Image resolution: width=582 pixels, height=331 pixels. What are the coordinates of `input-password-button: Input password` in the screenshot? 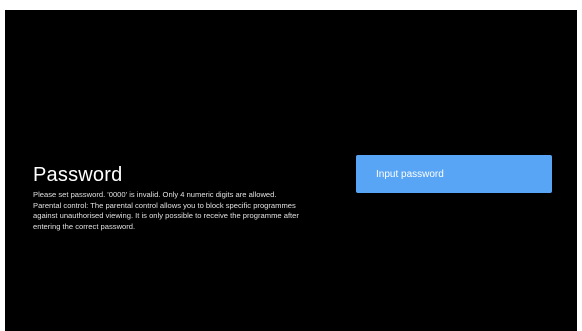 It's located at (454, 174).